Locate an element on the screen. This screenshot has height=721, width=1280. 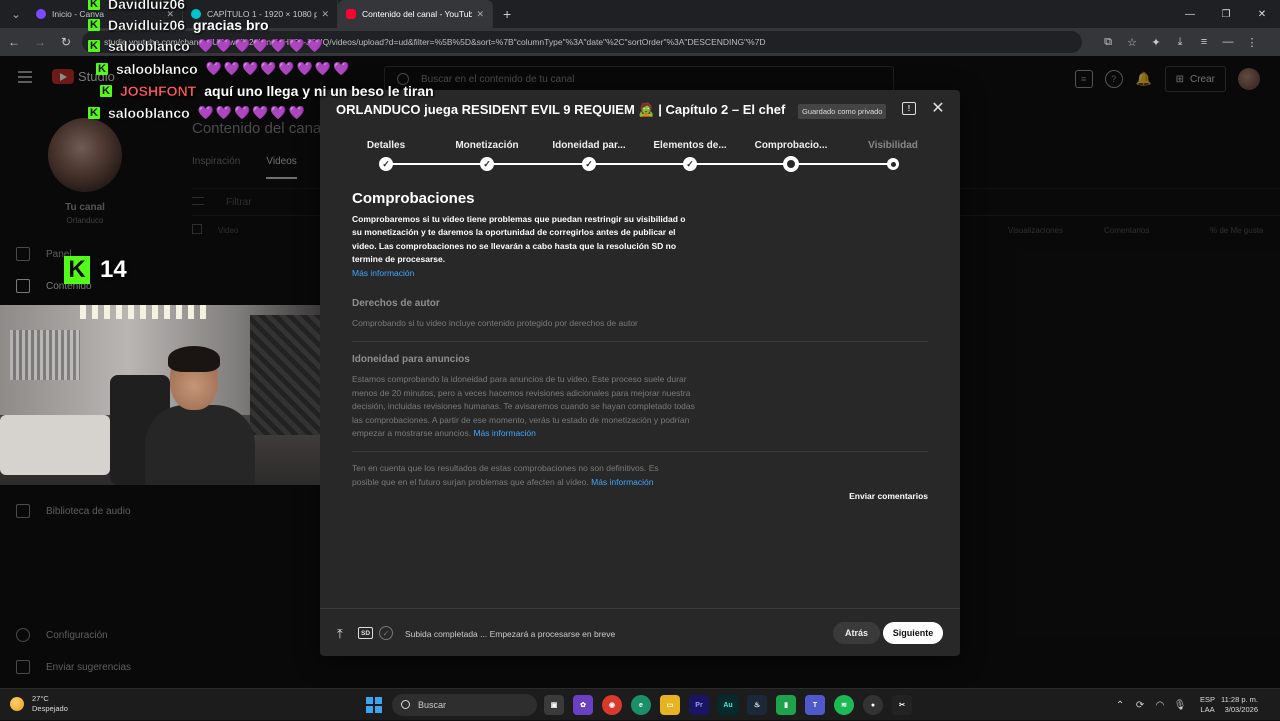
tab-search-chevron-icon: ⌄ is located at coordinates (16, 14).